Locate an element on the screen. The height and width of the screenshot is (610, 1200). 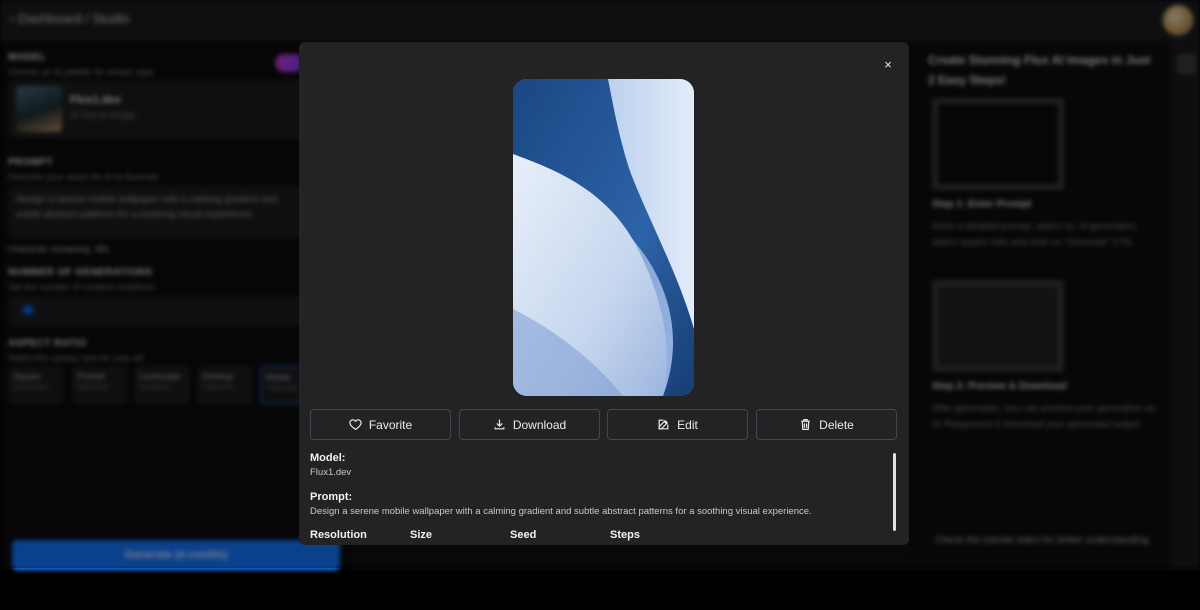
edit-label: Edit is located at coordinates (687, 424).